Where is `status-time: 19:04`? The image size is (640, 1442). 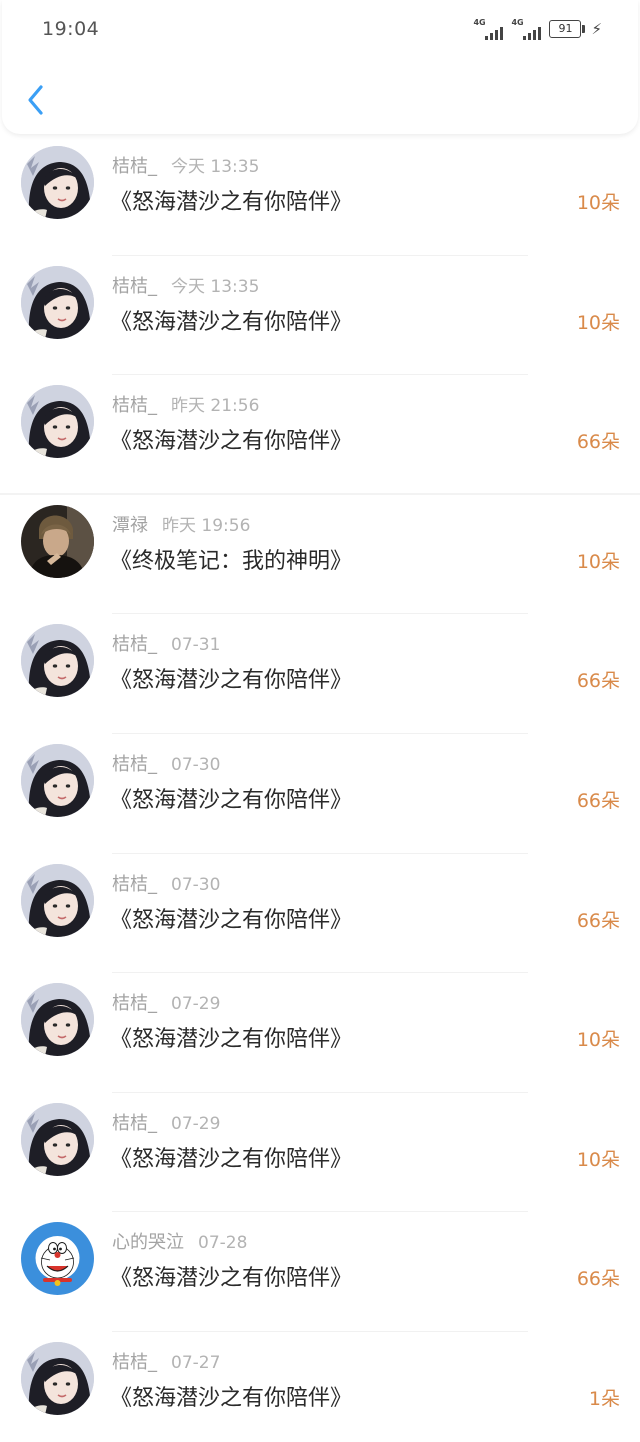 status-time: 19:04 is located at coordinates (71, 29).